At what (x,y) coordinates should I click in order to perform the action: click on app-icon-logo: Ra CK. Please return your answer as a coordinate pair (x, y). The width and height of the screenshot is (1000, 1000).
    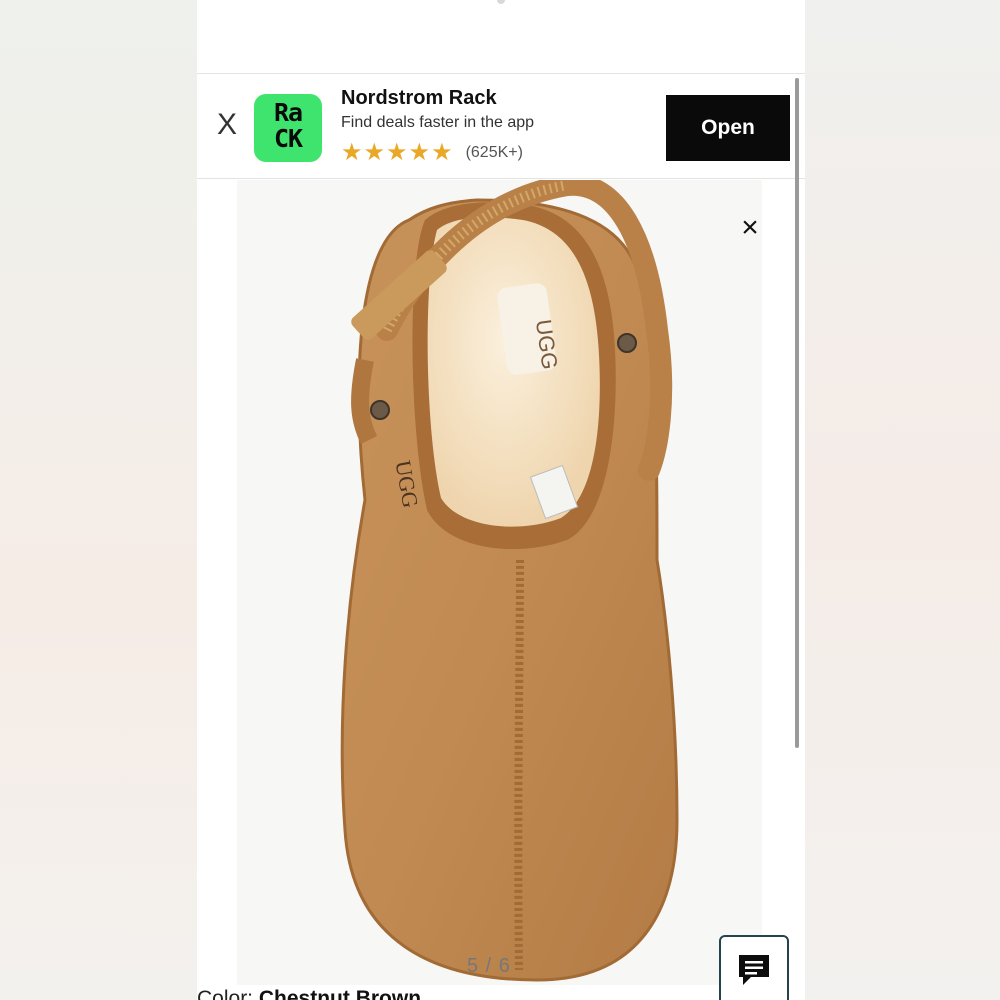
    Looking at the image, I should click on (288, 125).